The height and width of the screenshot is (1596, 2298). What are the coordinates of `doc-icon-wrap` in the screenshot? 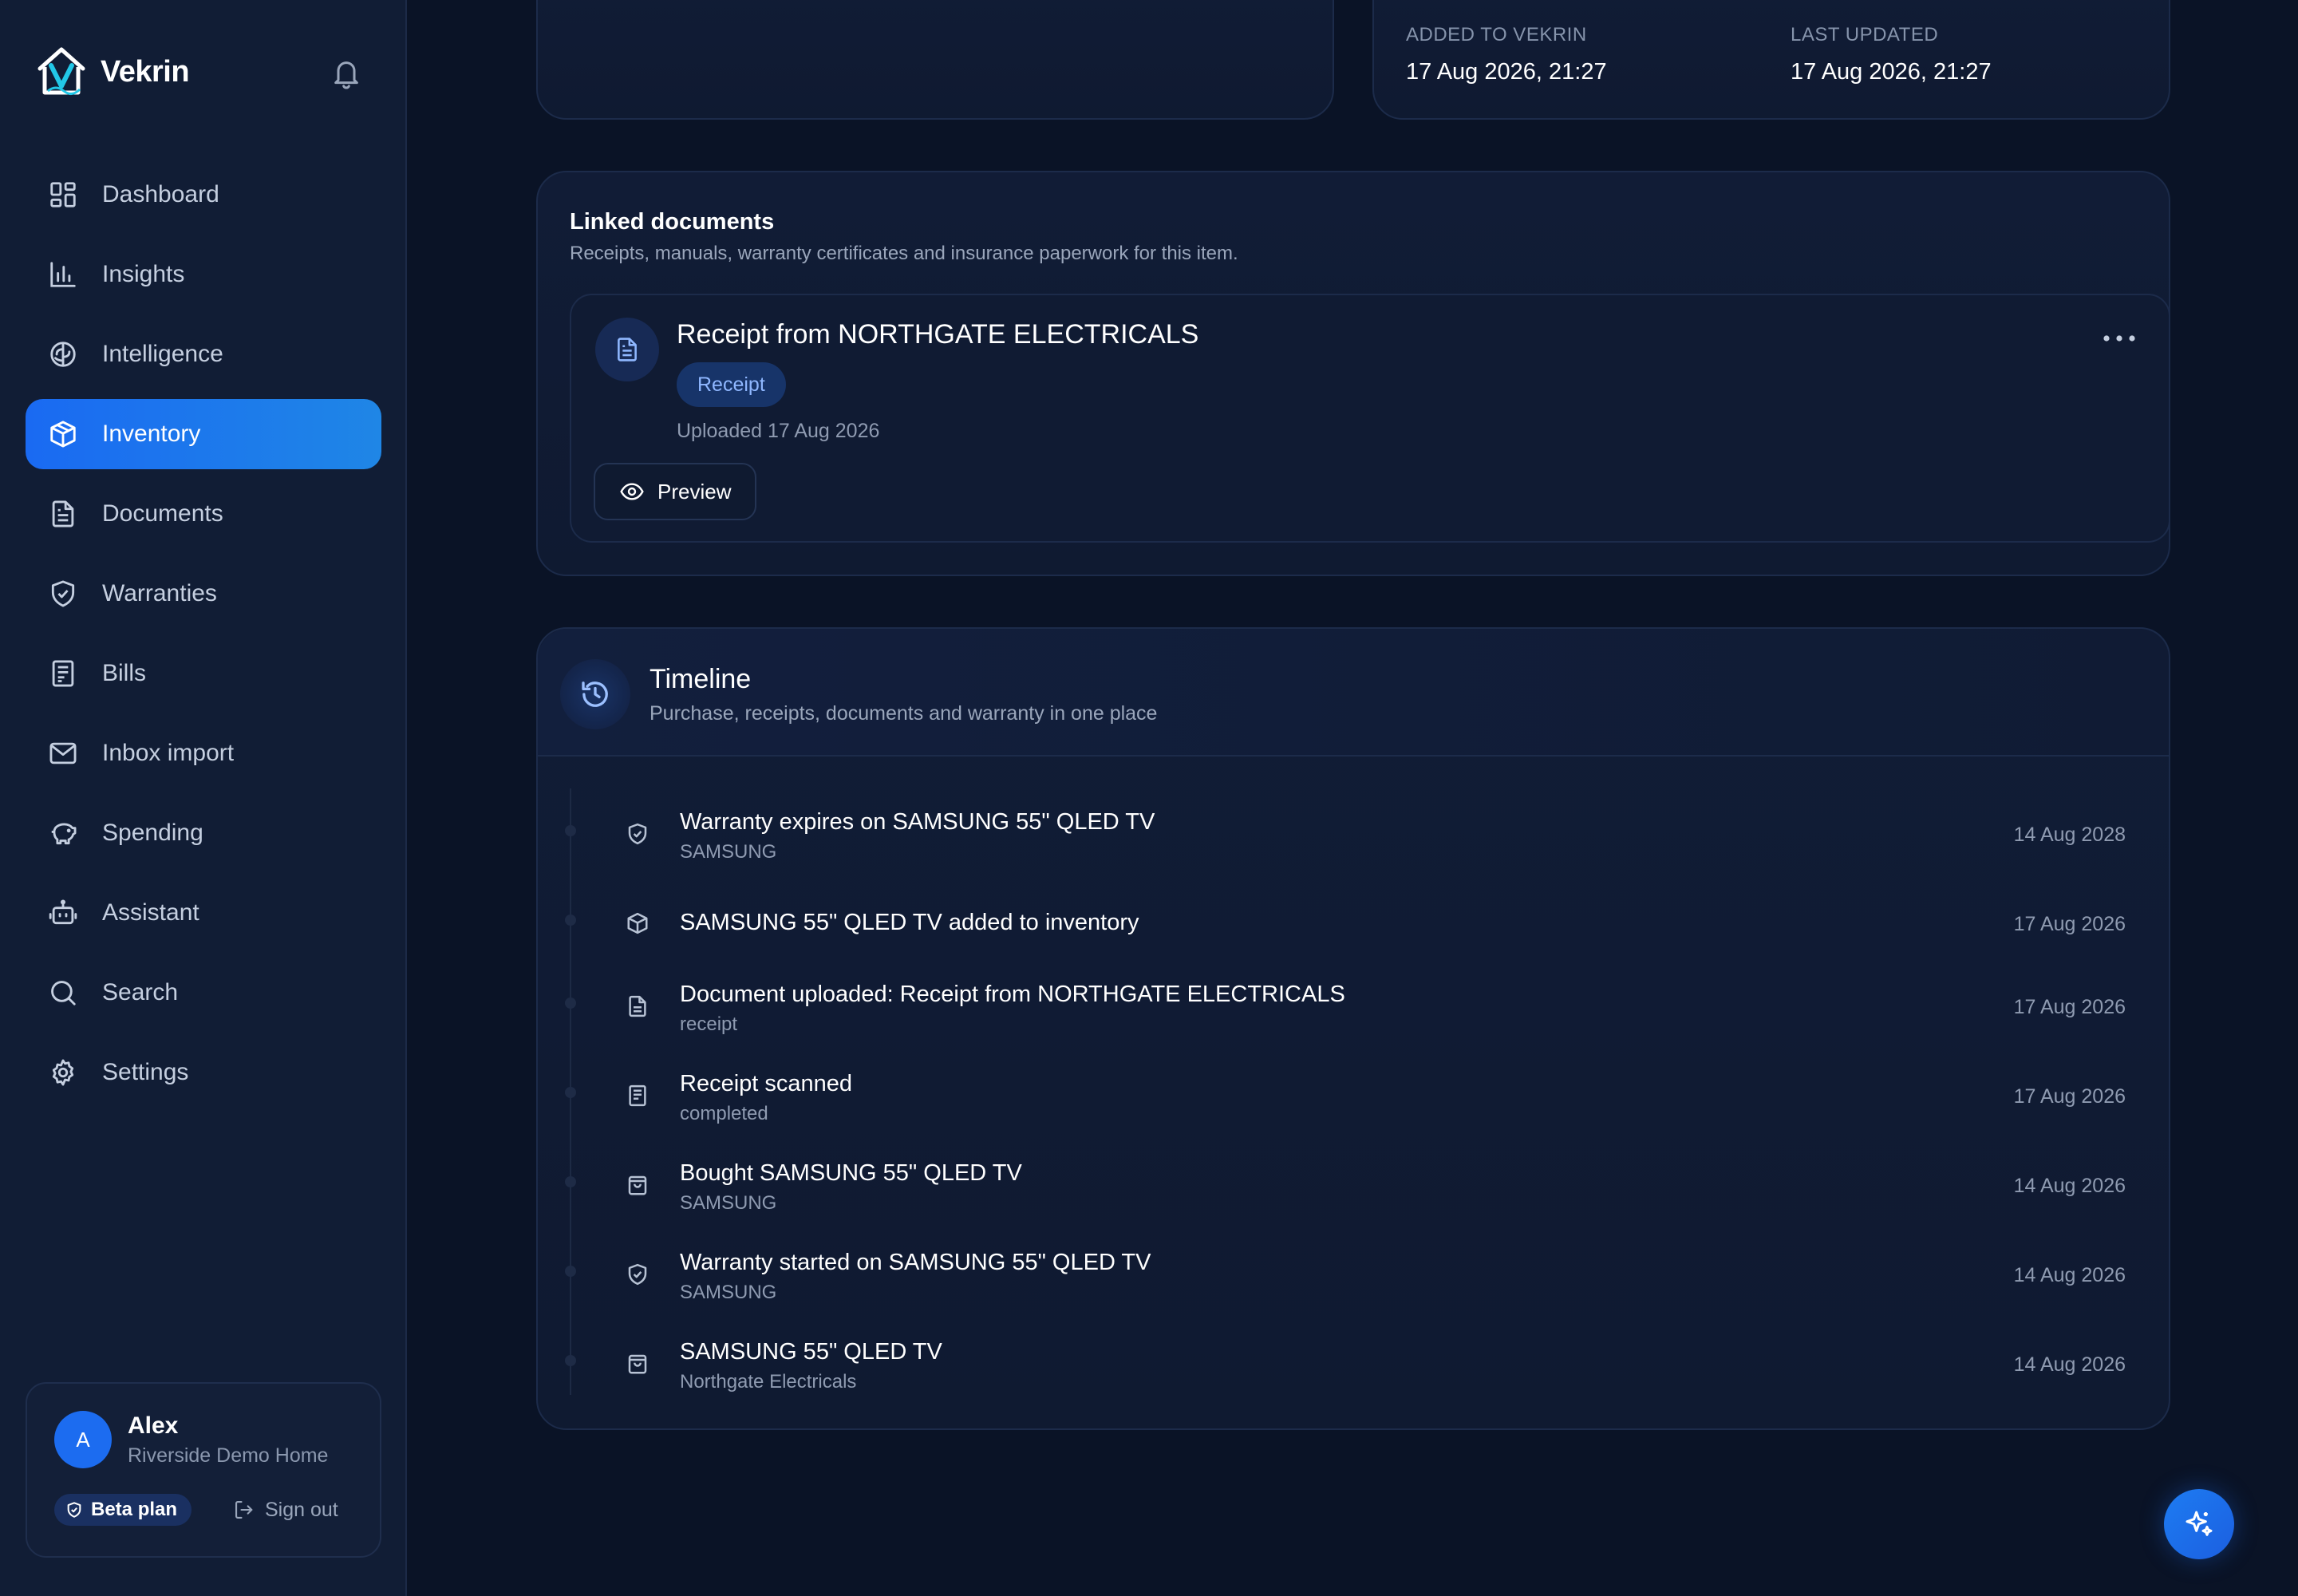 It's located at (627, 349).